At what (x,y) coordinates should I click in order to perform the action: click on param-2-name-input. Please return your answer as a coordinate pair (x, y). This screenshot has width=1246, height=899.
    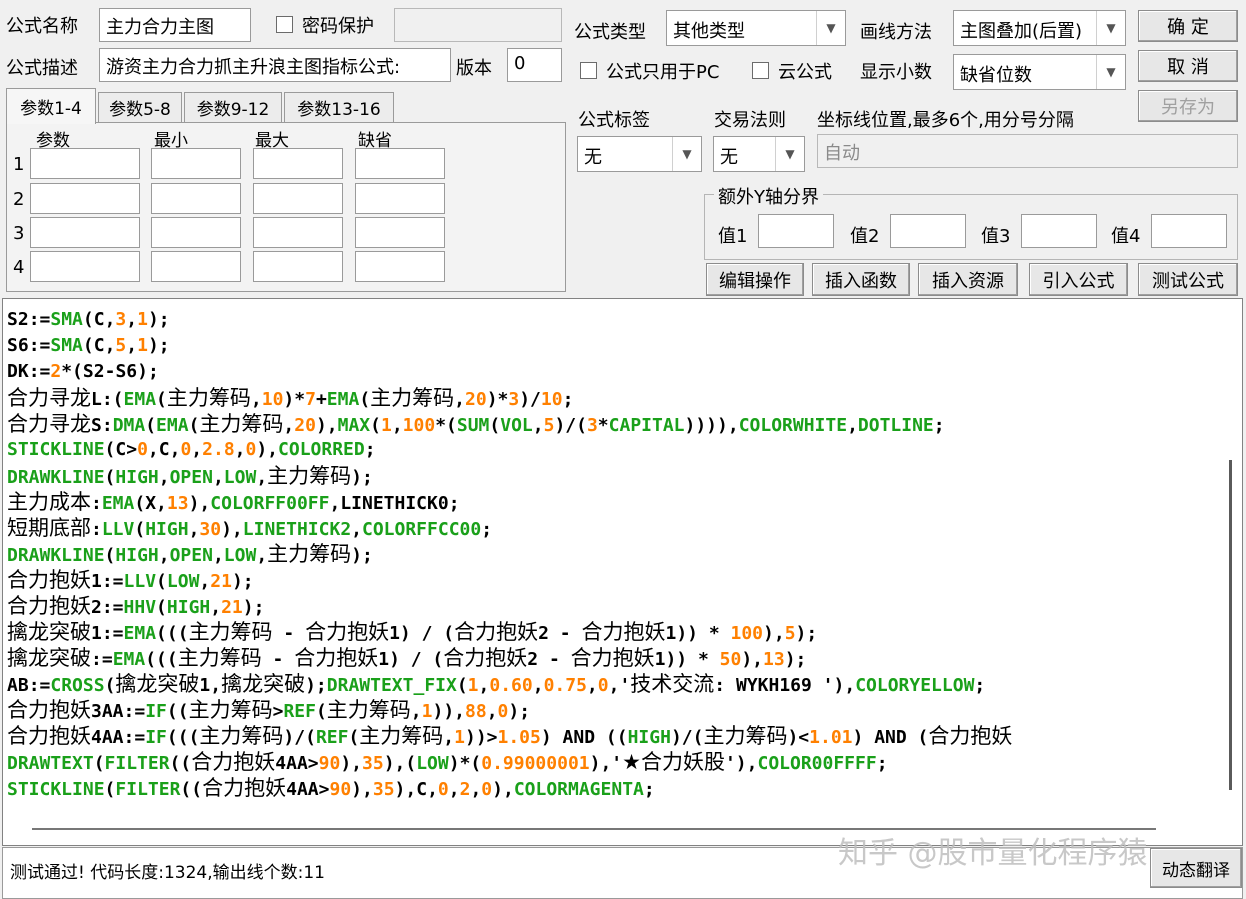
    Looking at the image, I should click on (85, 198).